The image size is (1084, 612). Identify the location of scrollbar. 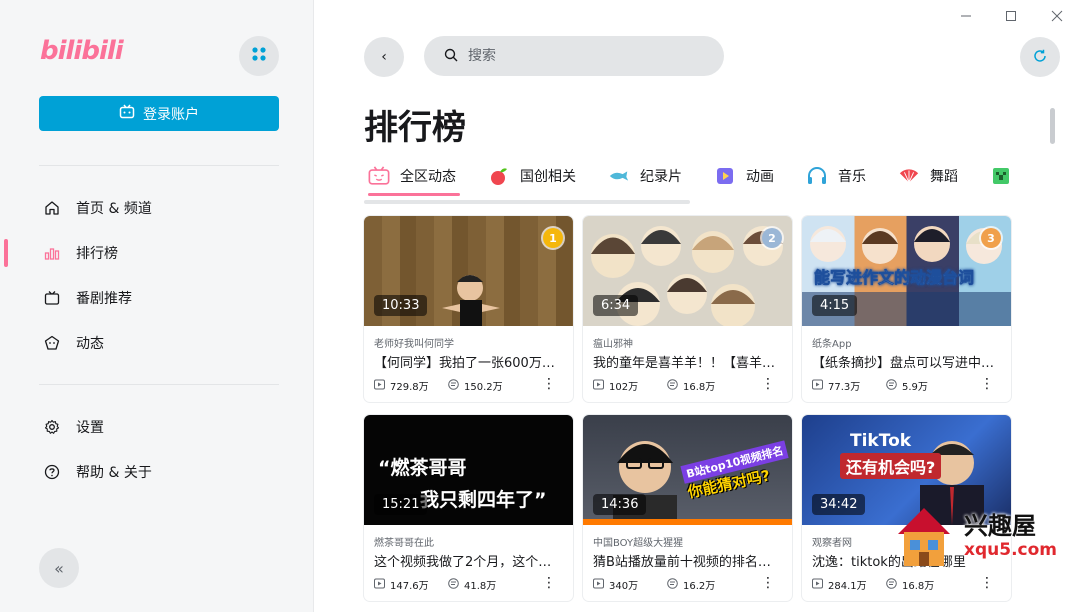
(1052, 126).